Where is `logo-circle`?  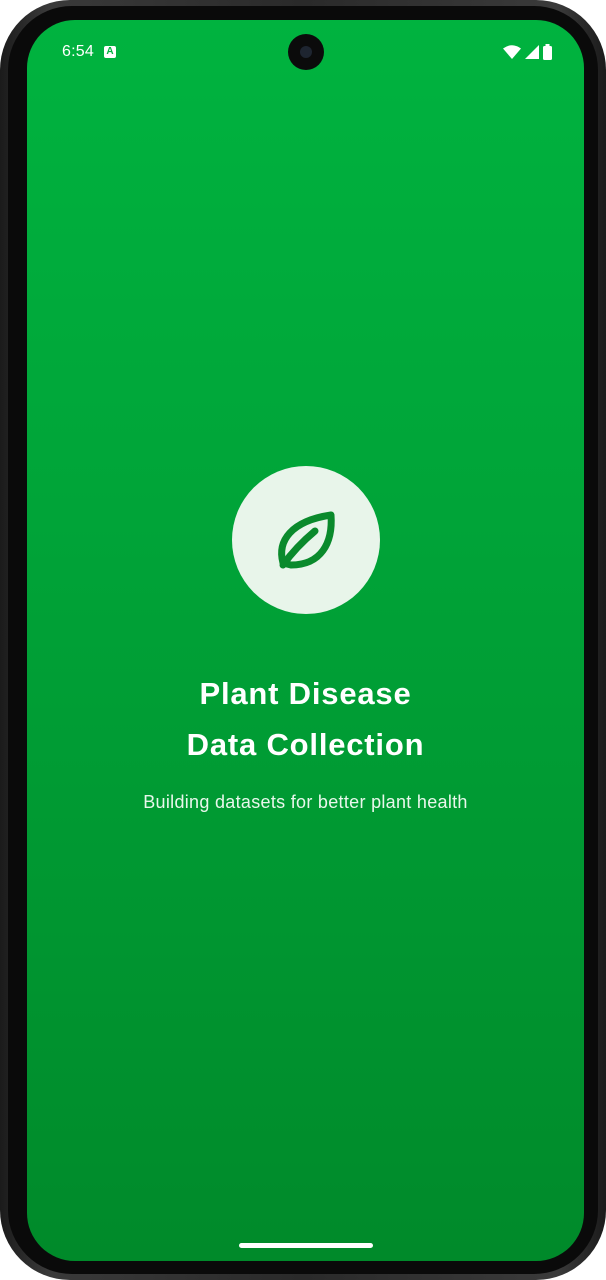
logo-circle is located at coordinates (306, 540).